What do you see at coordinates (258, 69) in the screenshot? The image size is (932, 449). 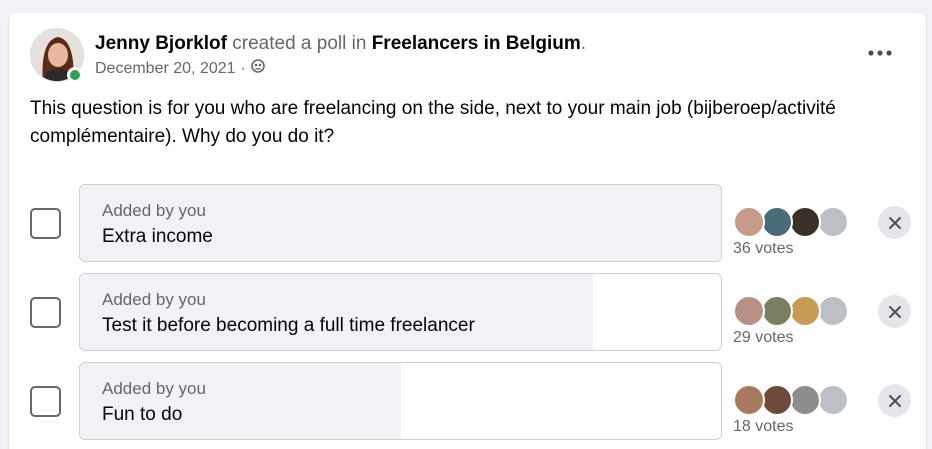 I see `group-audience-icon` at bounding box center [258, 69].